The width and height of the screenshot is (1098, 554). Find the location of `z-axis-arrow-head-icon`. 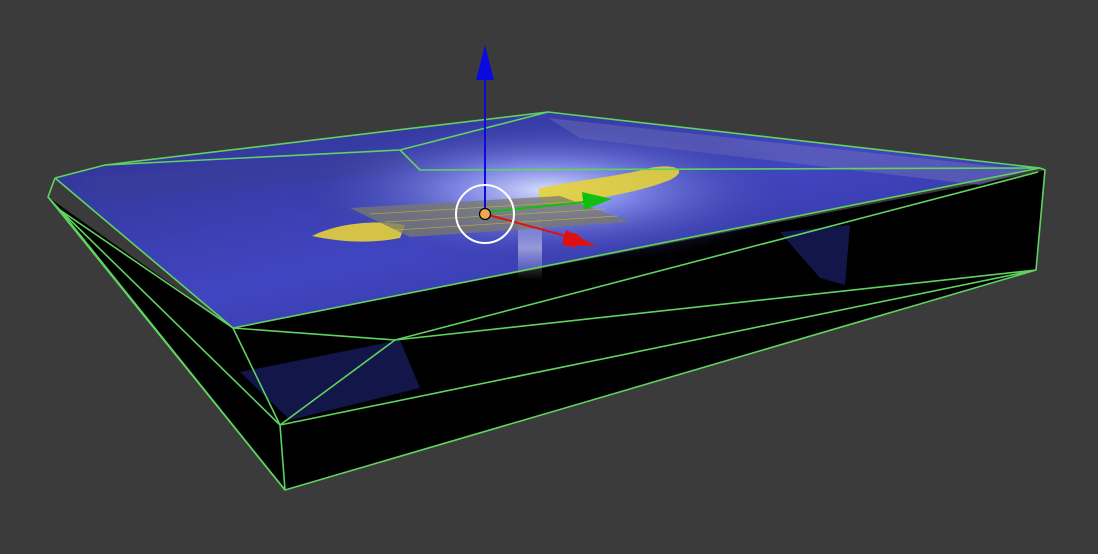

z-axis-arrow-head-icon is located at coordinates (485, 62).